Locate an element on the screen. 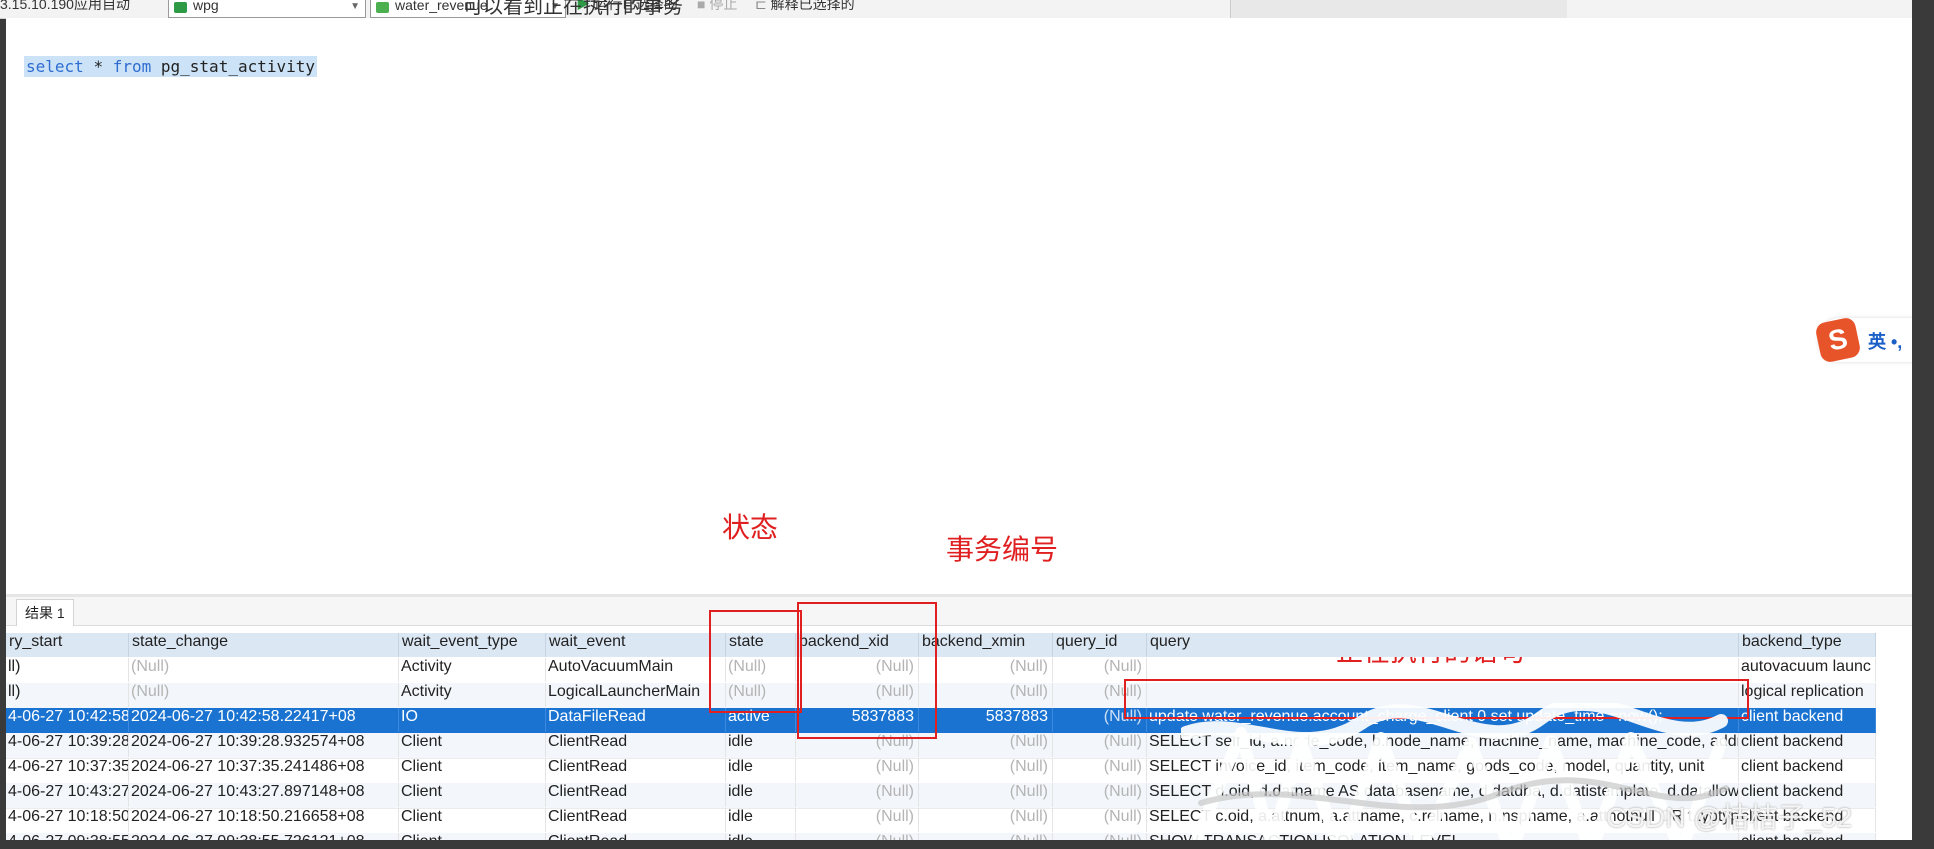 This screenshot has width=1934, height=849. column-header-query-id: query_id is located at coordinates (1100, 645).